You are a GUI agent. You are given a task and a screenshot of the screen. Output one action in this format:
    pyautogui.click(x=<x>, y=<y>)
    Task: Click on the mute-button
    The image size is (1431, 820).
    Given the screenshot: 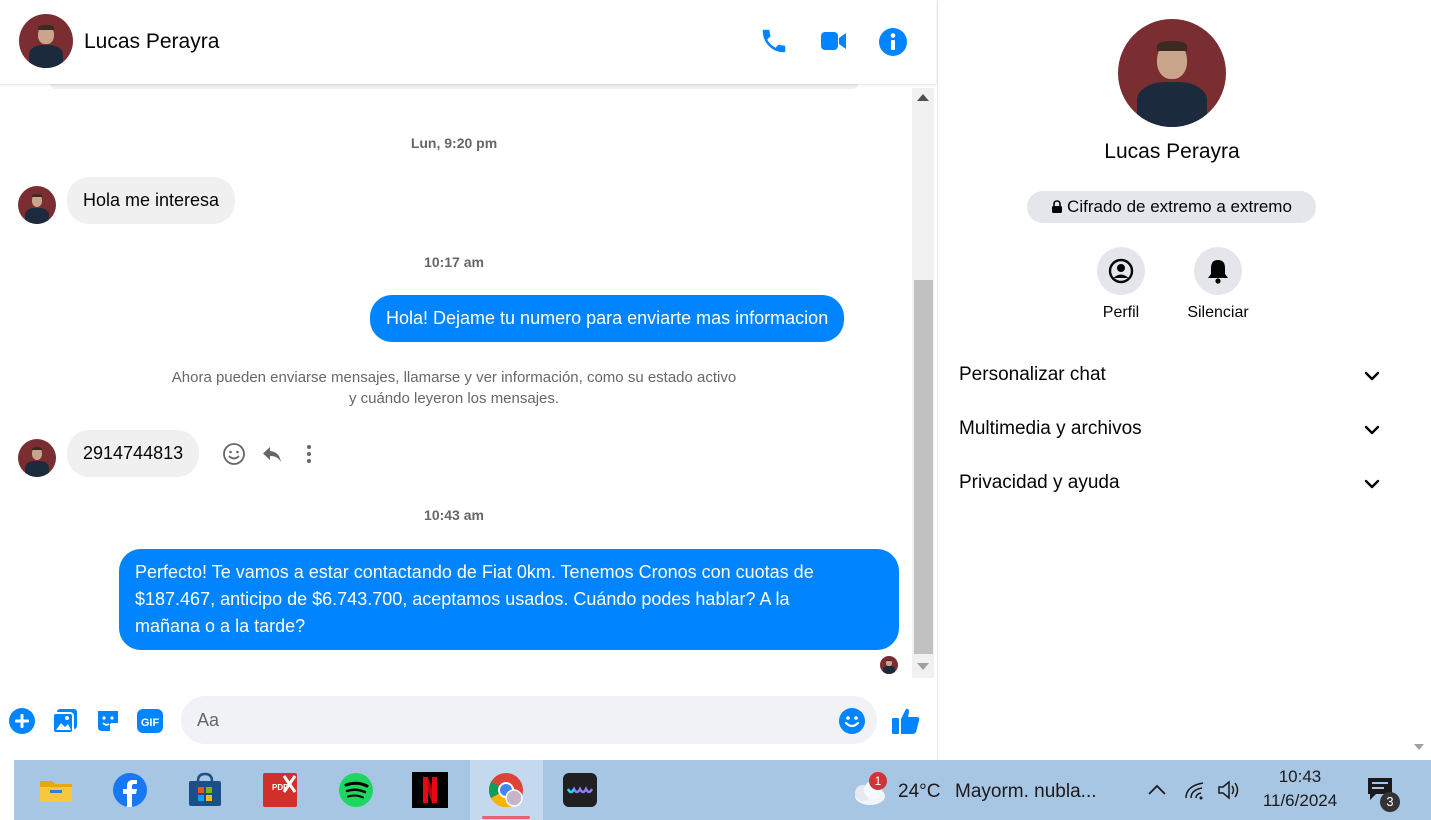 What is the action you would take?
    pyautogui.click(x=1218, y=271)
    